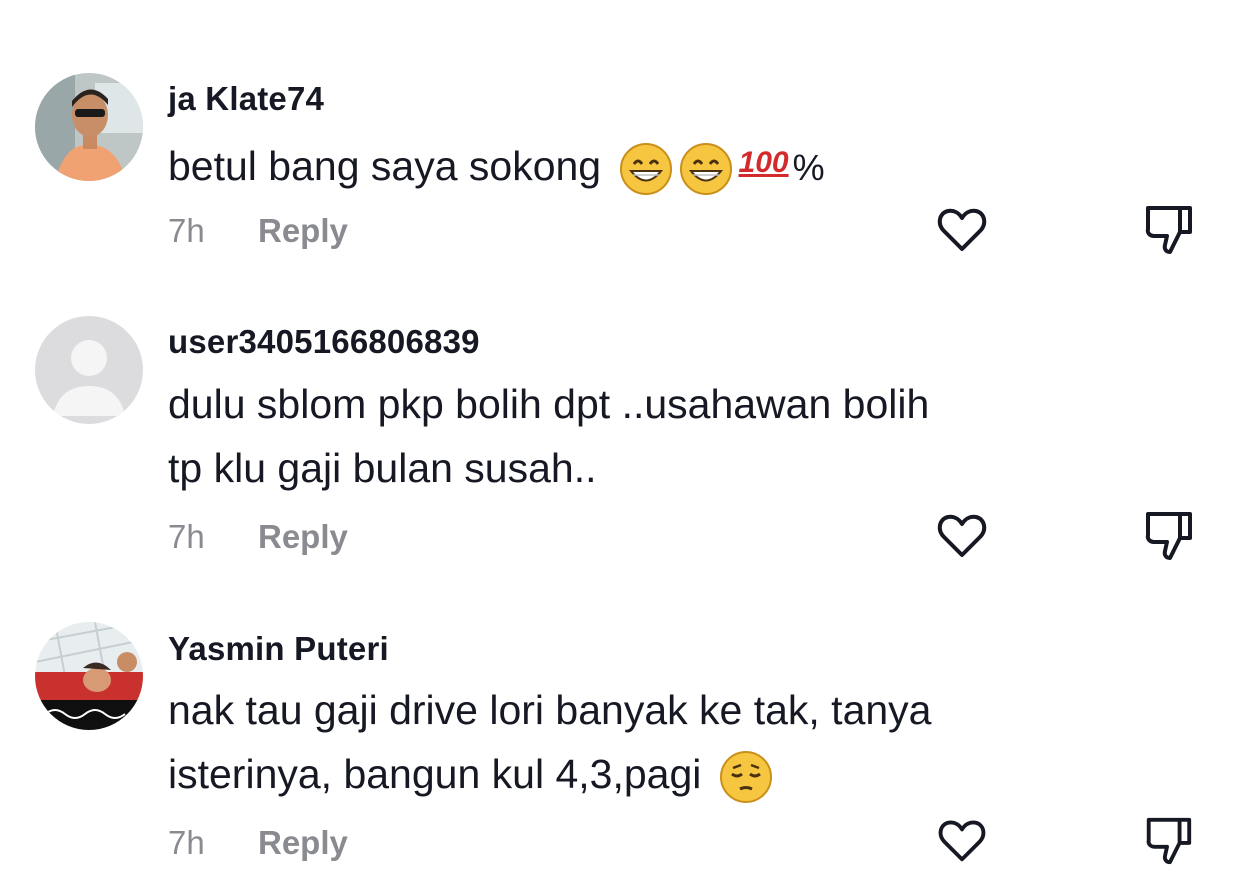 The width and height of the screenshot is (1241, 873). Describe the element at coordinates (808, 167) in the screenshot. I see `comment-text-suffix: %` at that location.